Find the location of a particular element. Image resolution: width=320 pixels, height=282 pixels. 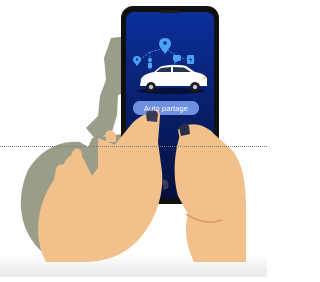

auto-partage-button-label: Auto partage is located at coordinates (166, 108).